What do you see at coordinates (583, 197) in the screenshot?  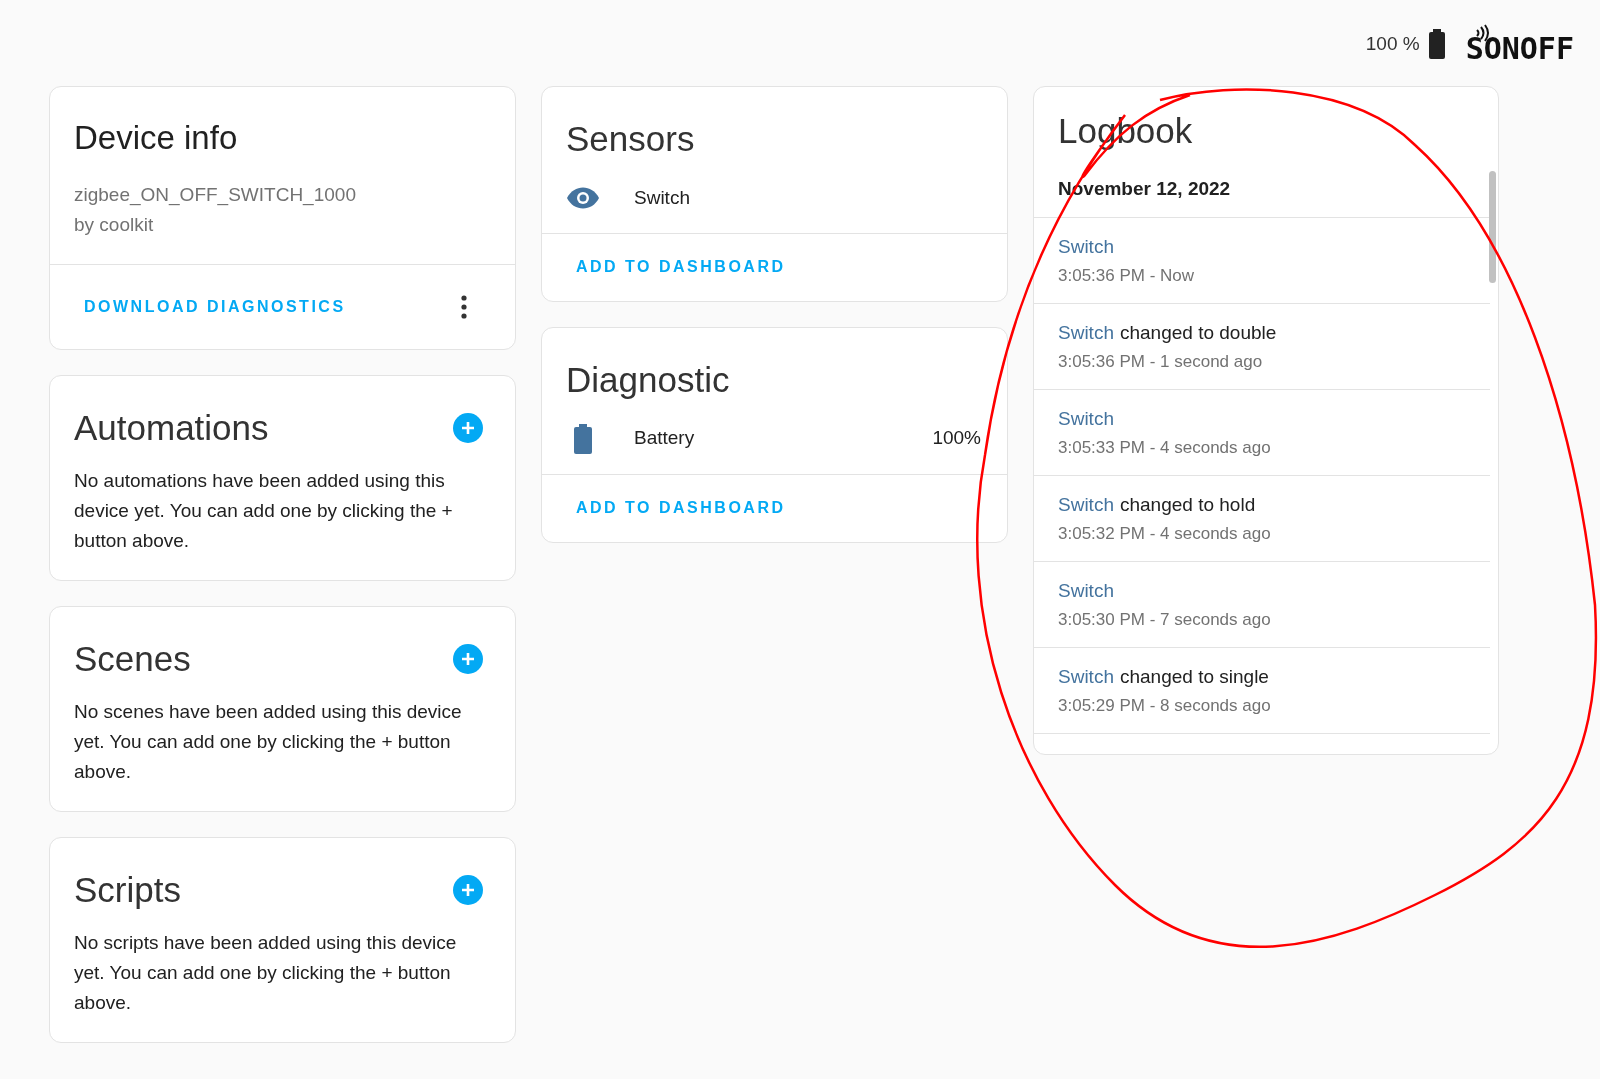 I see `eye-icon` at bounding box center [583, 197].